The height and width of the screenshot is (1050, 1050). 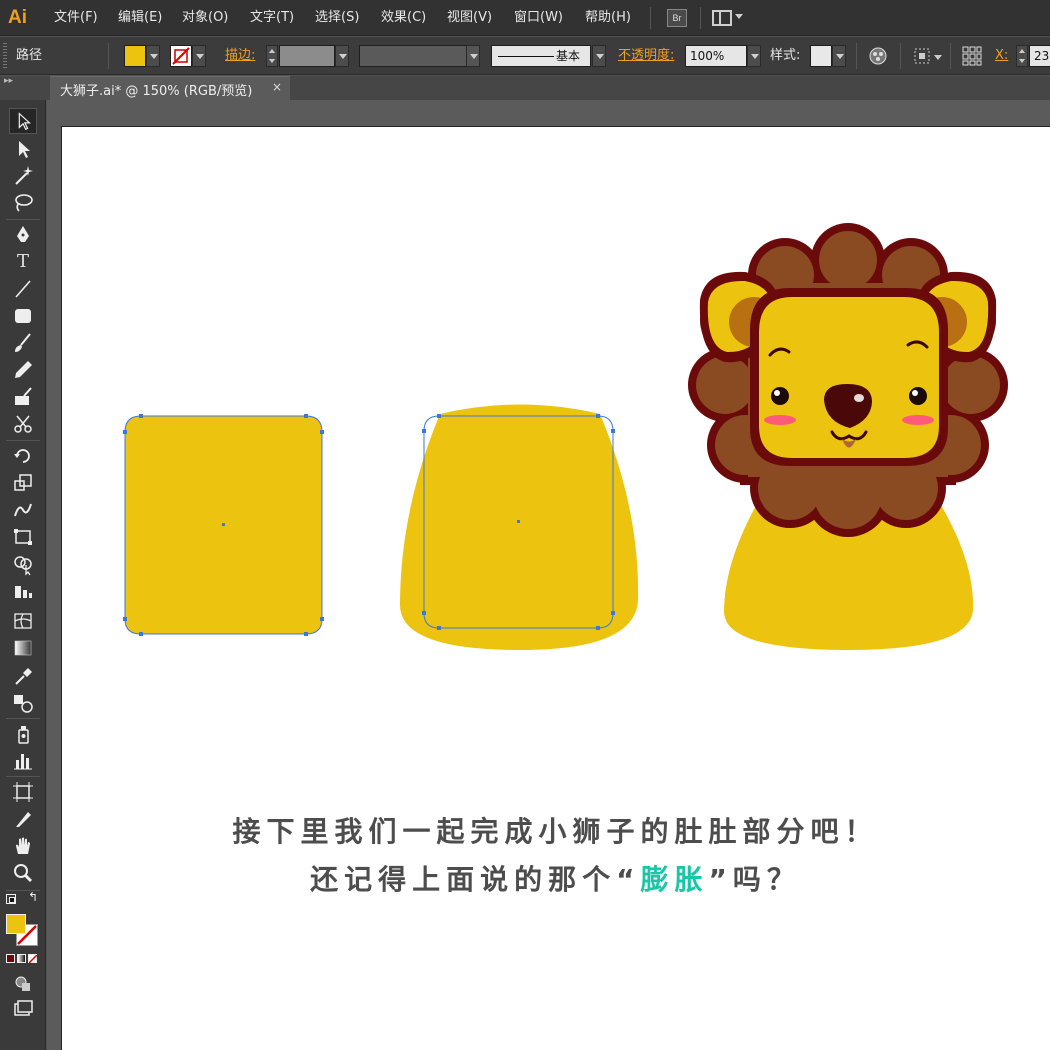 I want to click on lion-eye-left, so click(x=780, y=396).